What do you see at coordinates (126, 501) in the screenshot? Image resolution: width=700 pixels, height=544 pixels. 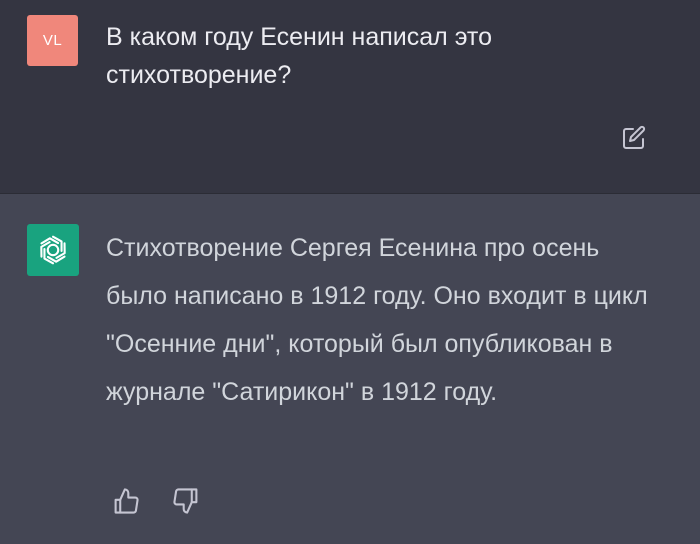 I see `thumbs-up-icon` at bounding box center [126, 501].